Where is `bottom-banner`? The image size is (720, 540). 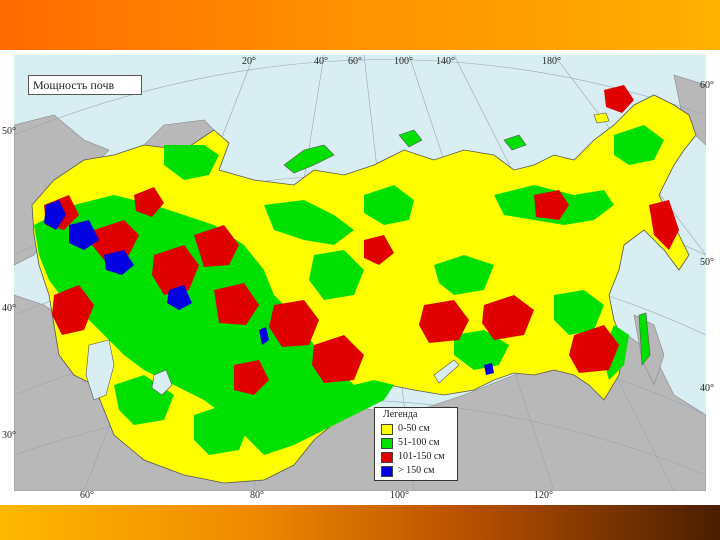 bottom-banner is located at coordinates (360, 522).